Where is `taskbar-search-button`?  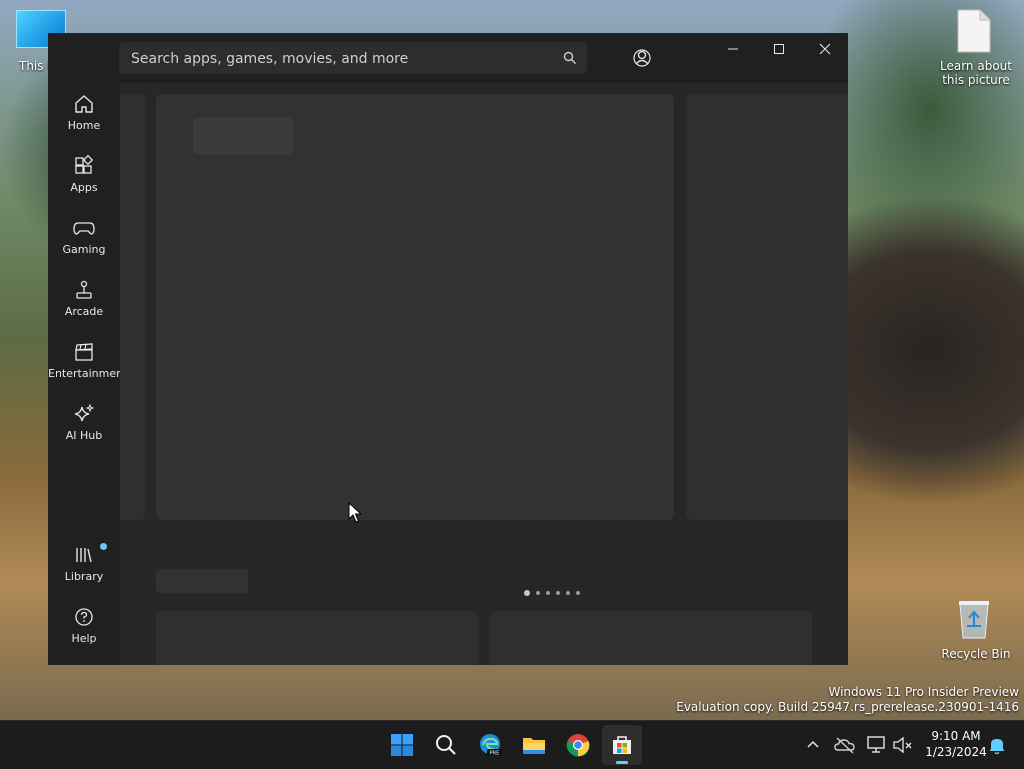
taskbar-search-button is located at coordinates (446, 745).